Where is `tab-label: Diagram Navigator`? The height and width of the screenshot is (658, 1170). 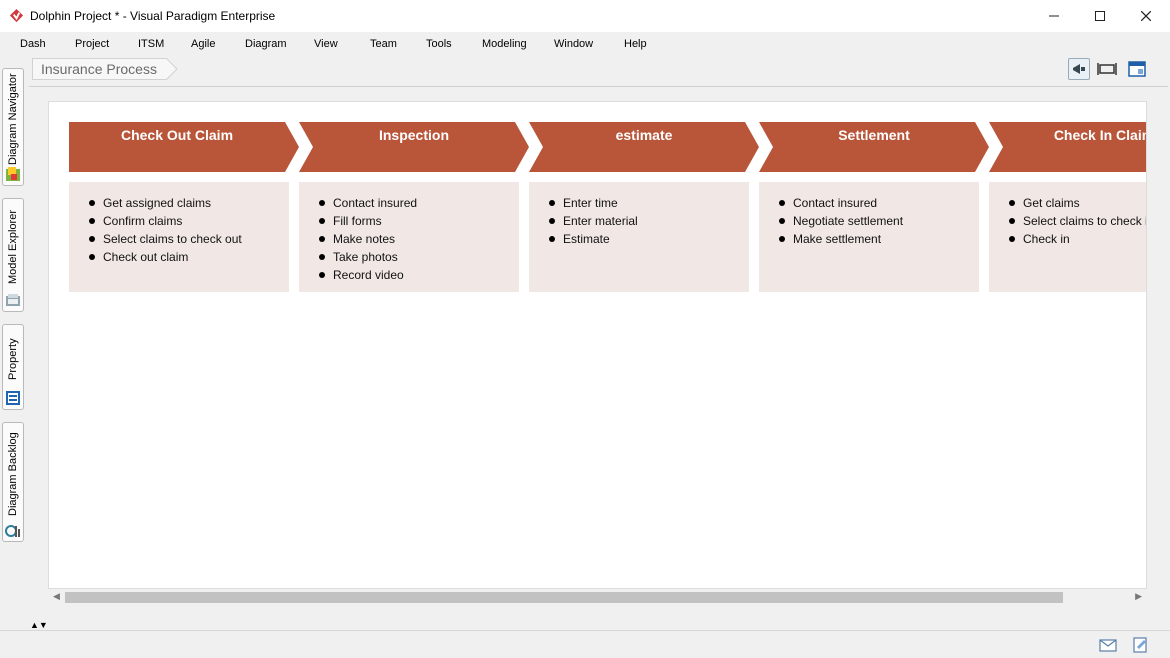
tab-label: Diagram Navigator is located at coordinates (13, 119).